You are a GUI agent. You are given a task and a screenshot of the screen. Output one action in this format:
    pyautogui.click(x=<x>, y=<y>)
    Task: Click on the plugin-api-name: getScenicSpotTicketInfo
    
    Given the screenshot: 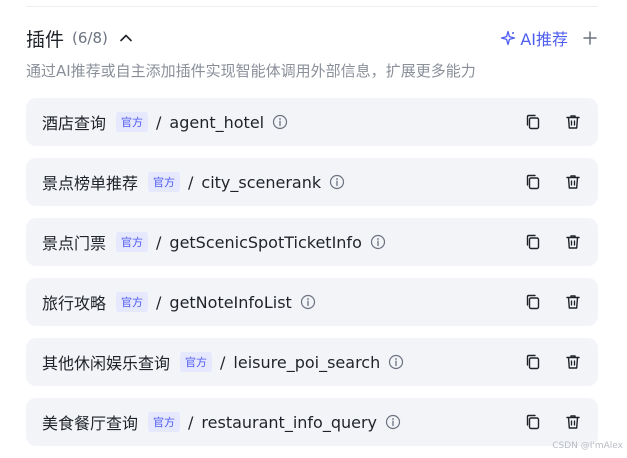 What is the action you would take?
    pyautogui.click(x=265, y=242)
    